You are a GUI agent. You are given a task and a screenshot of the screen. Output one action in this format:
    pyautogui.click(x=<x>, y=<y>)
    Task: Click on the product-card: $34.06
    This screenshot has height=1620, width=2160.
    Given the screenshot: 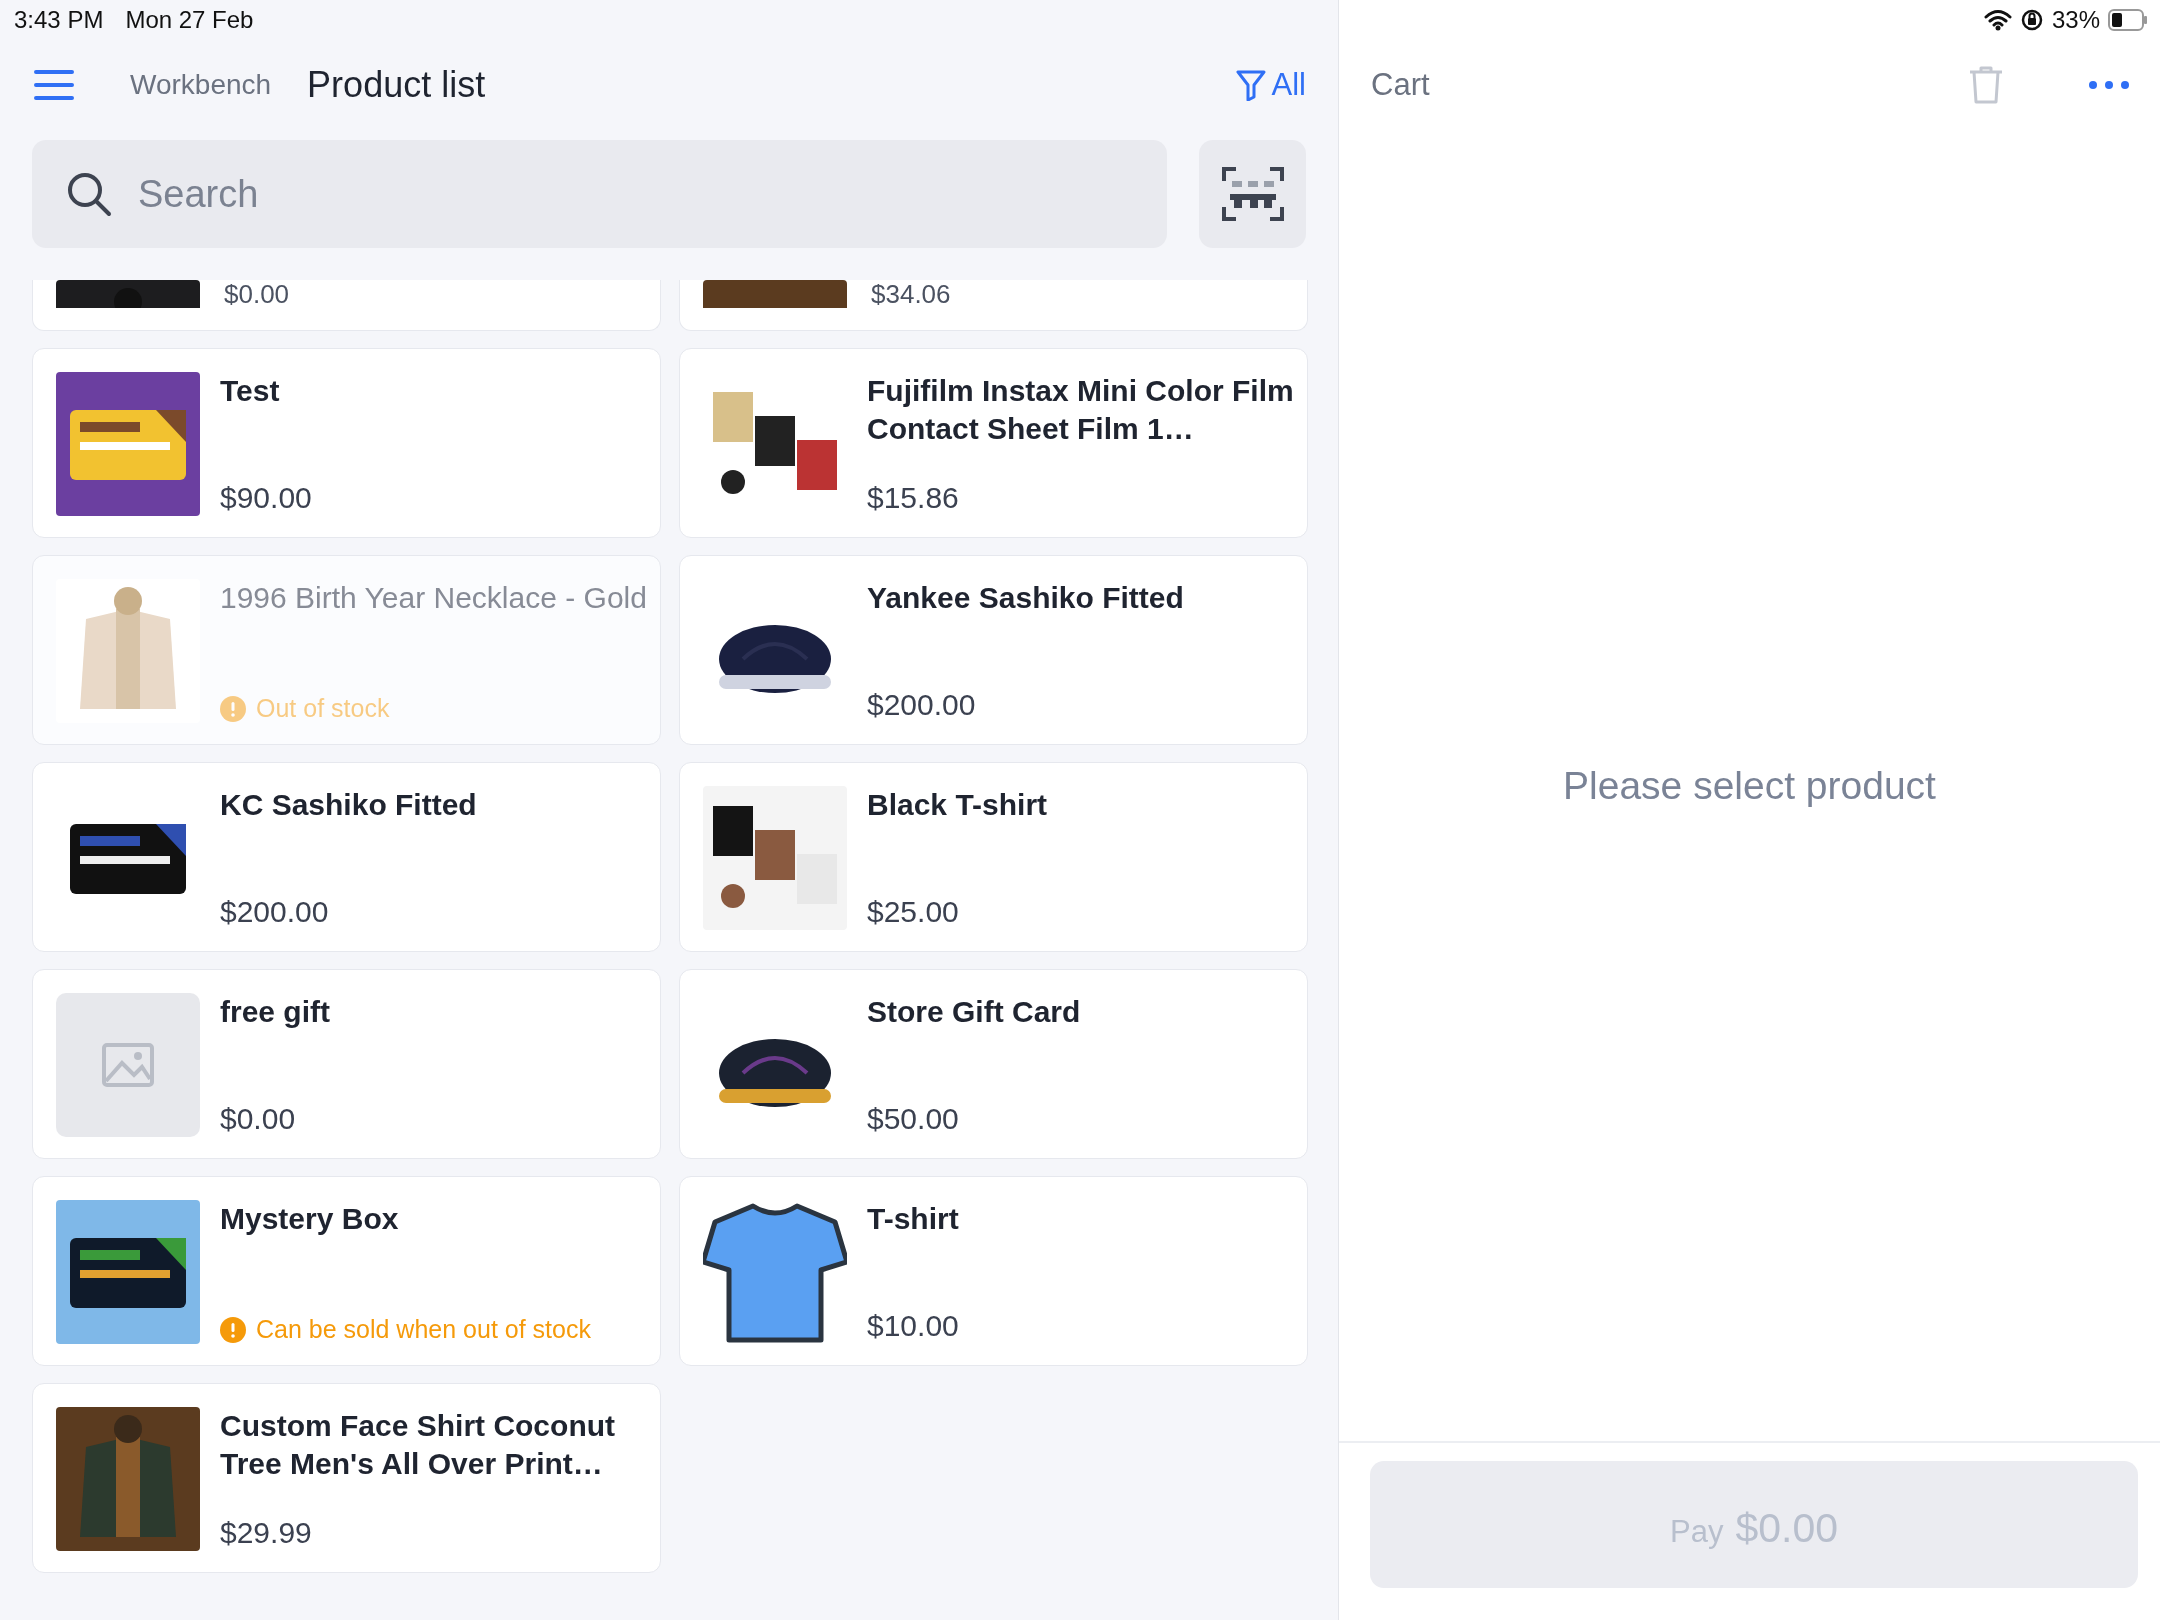 What is the action you would take?
    pyautogui.click(x=993, y=305)
    